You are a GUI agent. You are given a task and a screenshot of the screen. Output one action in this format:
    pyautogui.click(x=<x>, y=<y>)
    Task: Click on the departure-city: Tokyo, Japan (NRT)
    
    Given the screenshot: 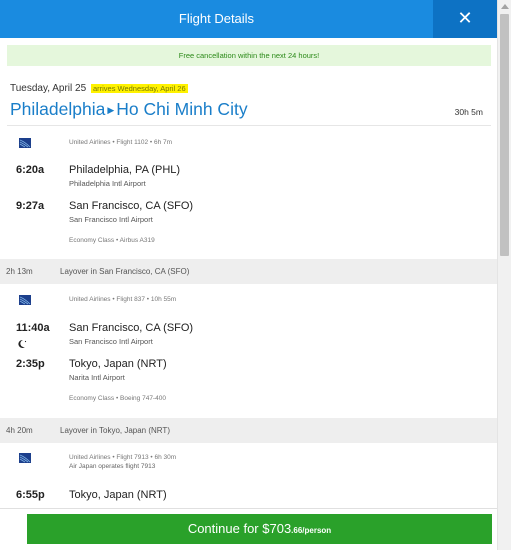 What is the action you would take?
    pyautogui.click(x=118, y=495)
    